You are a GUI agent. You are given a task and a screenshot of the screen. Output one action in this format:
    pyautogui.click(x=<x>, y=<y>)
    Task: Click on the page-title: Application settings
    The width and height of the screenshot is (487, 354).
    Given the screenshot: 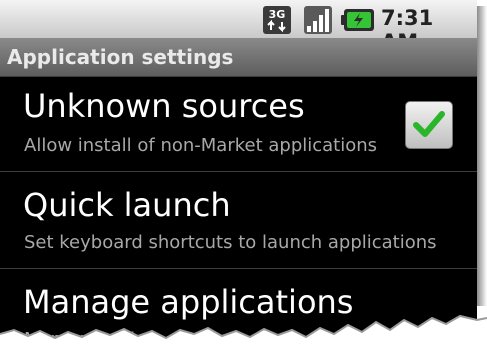 What is the action you would take?
    pyautogui.click(x=120, y=57)
    